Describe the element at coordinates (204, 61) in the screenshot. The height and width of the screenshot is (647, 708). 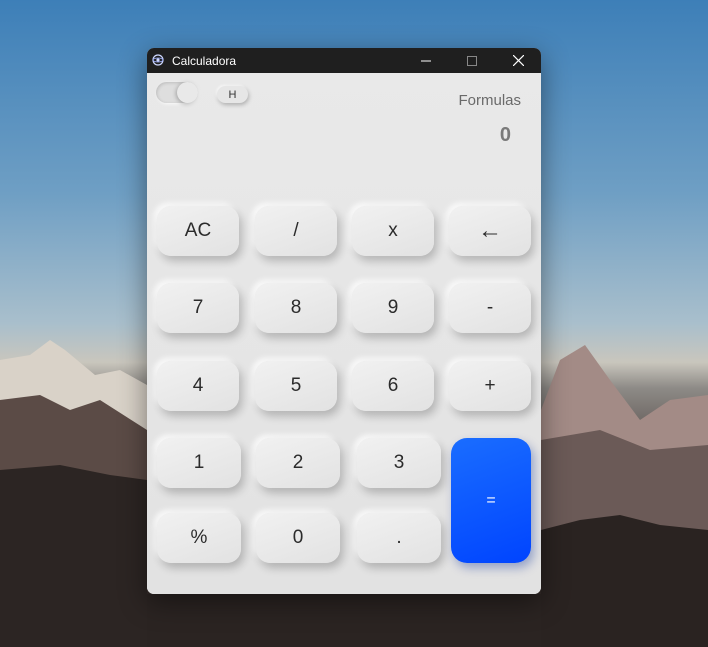
I see `window-title: Calculadora` at that location.